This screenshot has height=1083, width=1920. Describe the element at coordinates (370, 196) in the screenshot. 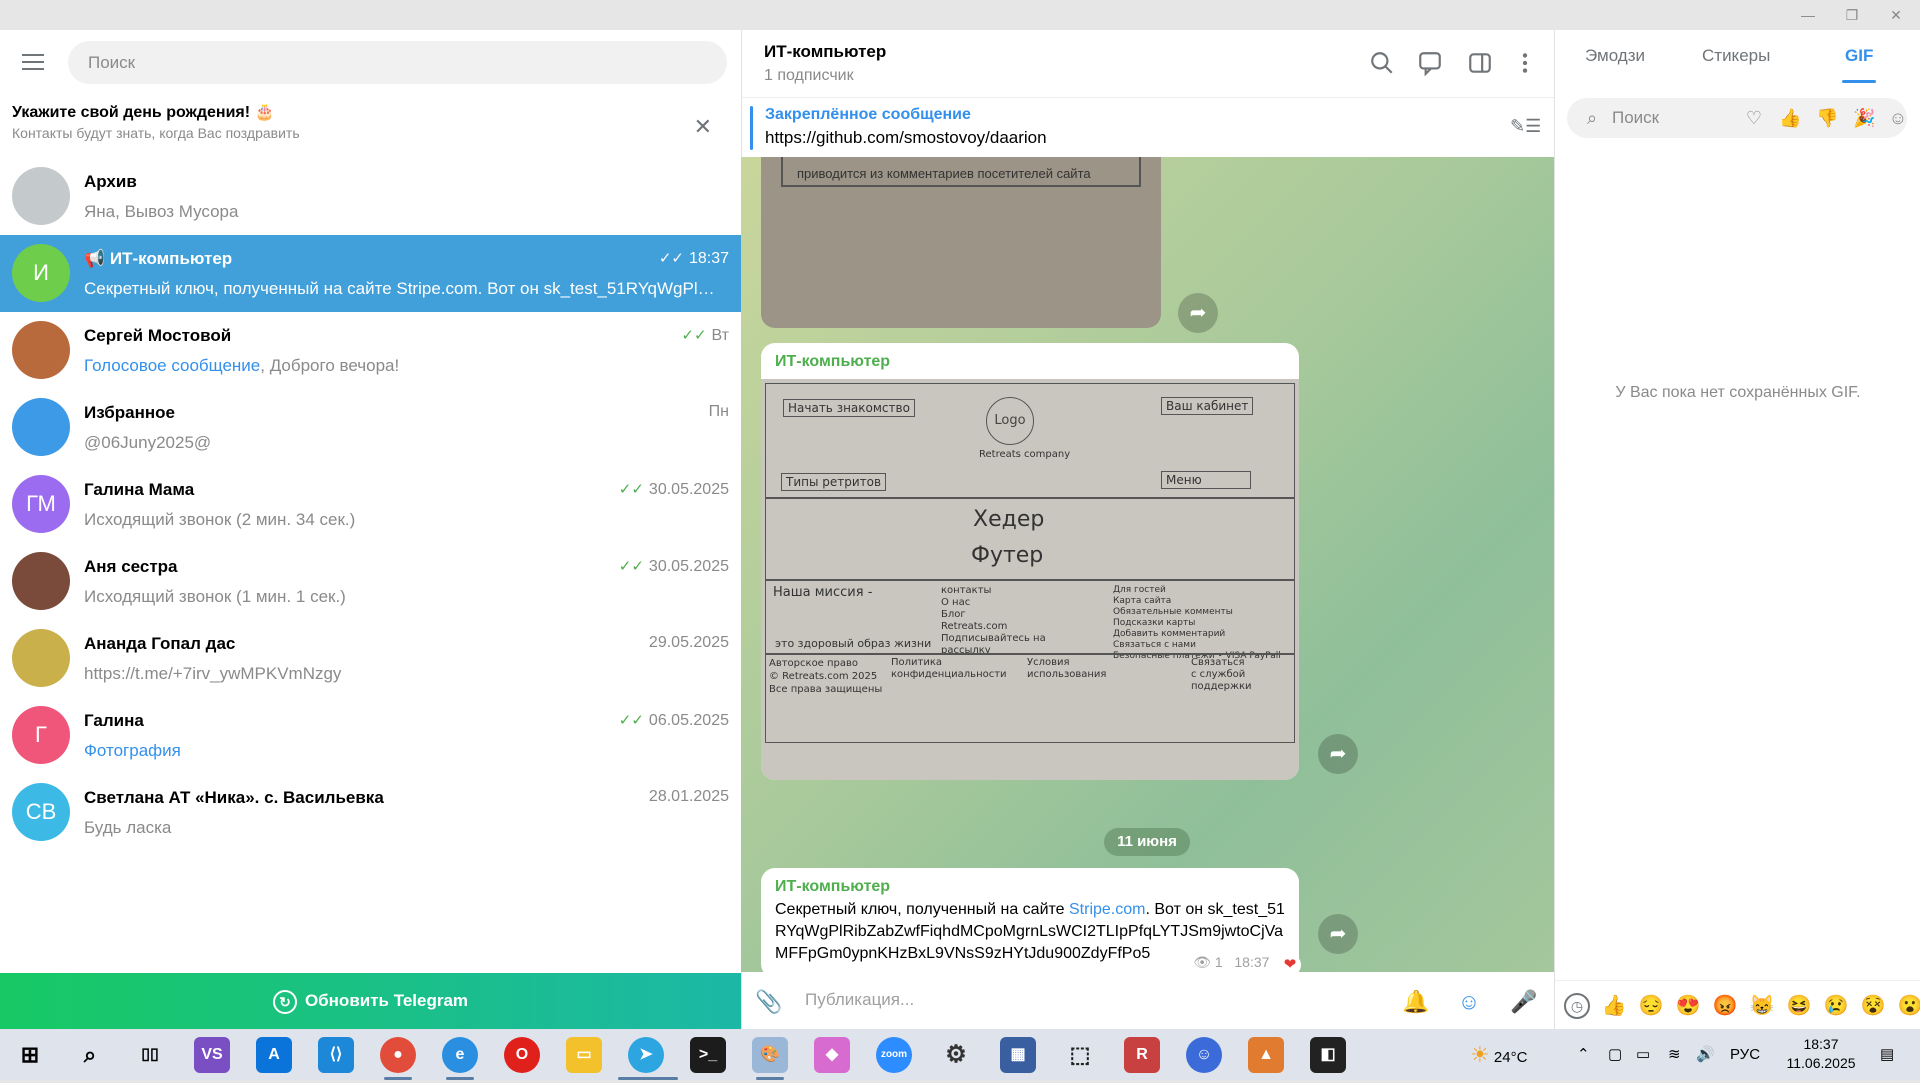

I see `chat-list-item: Архив Яна, Вывоз Мусора` at that location.